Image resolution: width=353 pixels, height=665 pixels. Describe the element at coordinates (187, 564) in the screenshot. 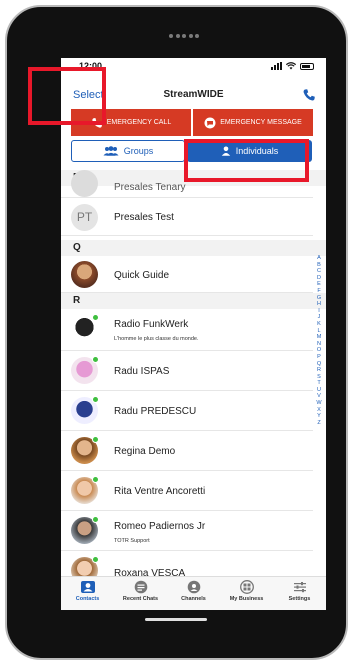

I see `contact-row: Roxana VESCA` at that location.